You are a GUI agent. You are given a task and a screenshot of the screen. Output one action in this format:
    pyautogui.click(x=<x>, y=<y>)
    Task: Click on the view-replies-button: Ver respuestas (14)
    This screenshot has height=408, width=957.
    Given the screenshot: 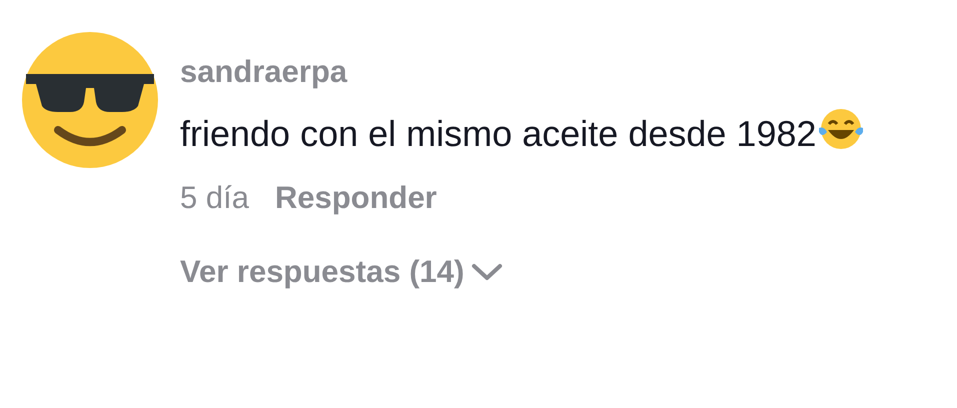 What is the action you would take?
    pyautogui.click(x=342, y=272)
    